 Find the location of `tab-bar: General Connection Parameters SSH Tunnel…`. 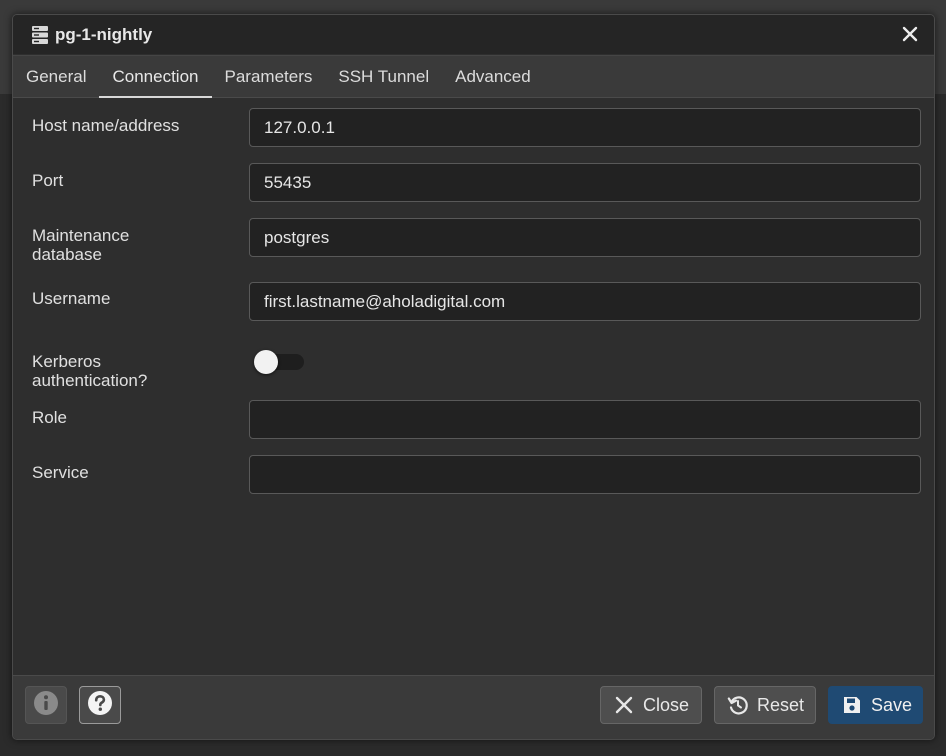

tab-bar: General Connection Parameters SSH Tunnel… is located at coordinates (473, 76).